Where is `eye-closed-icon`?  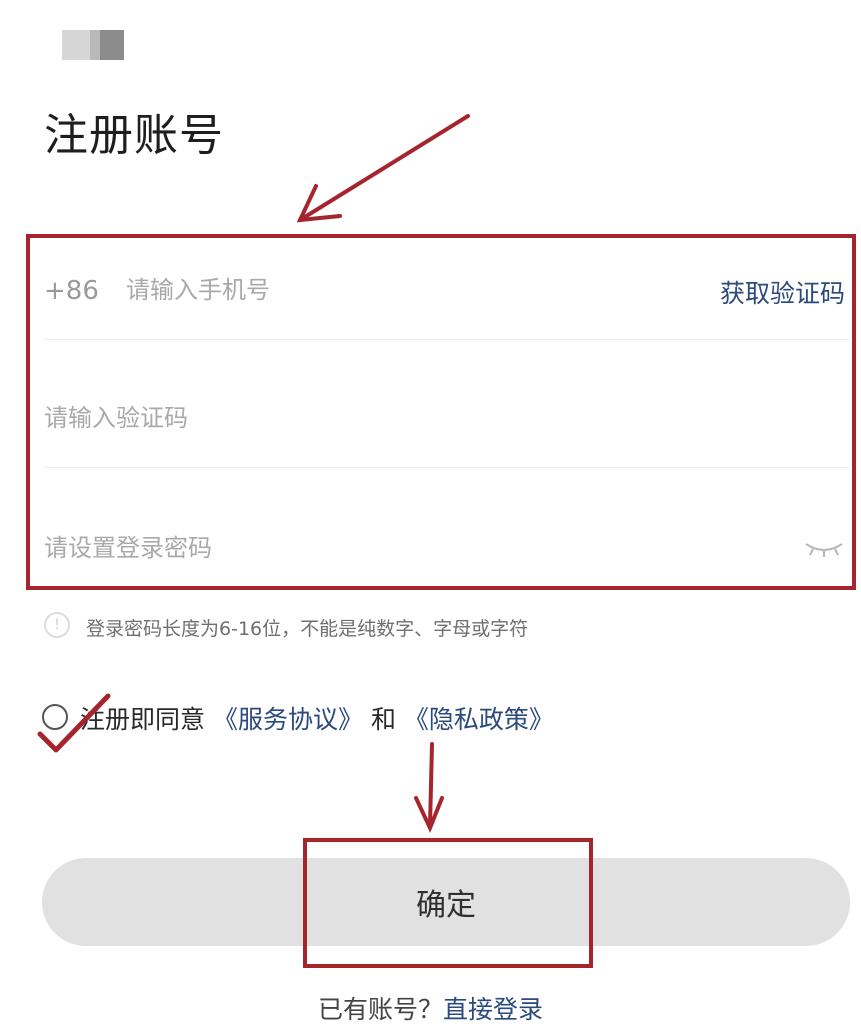
eye-closed-icon is located at coordinates (824, 549).